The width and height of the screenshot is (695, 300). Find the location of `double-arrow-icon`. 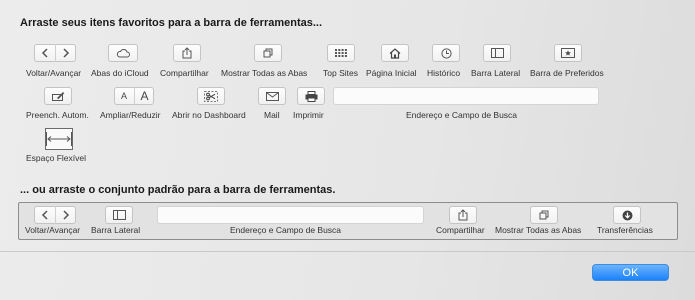

double-arrow-icon is located at coordinates (59, 139).